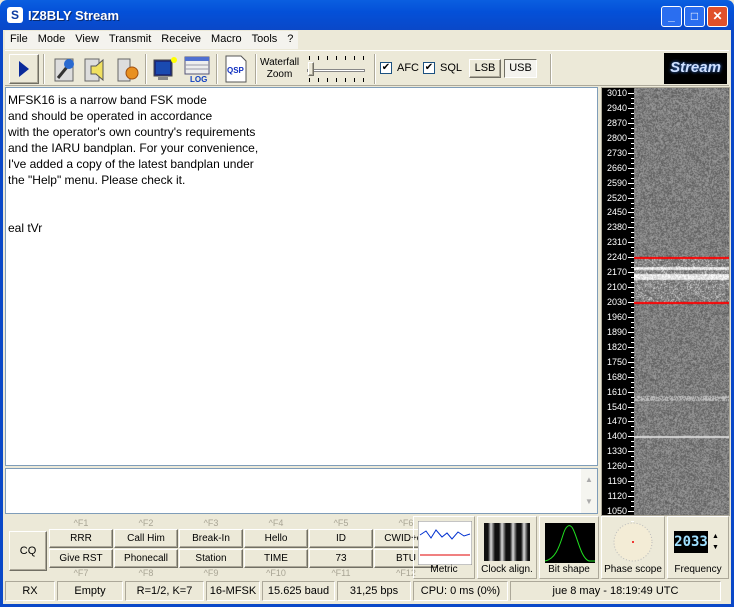  Describe the element at coordinates (616, 167) in the screenshot. I see `scale-label: 2660` at that location.